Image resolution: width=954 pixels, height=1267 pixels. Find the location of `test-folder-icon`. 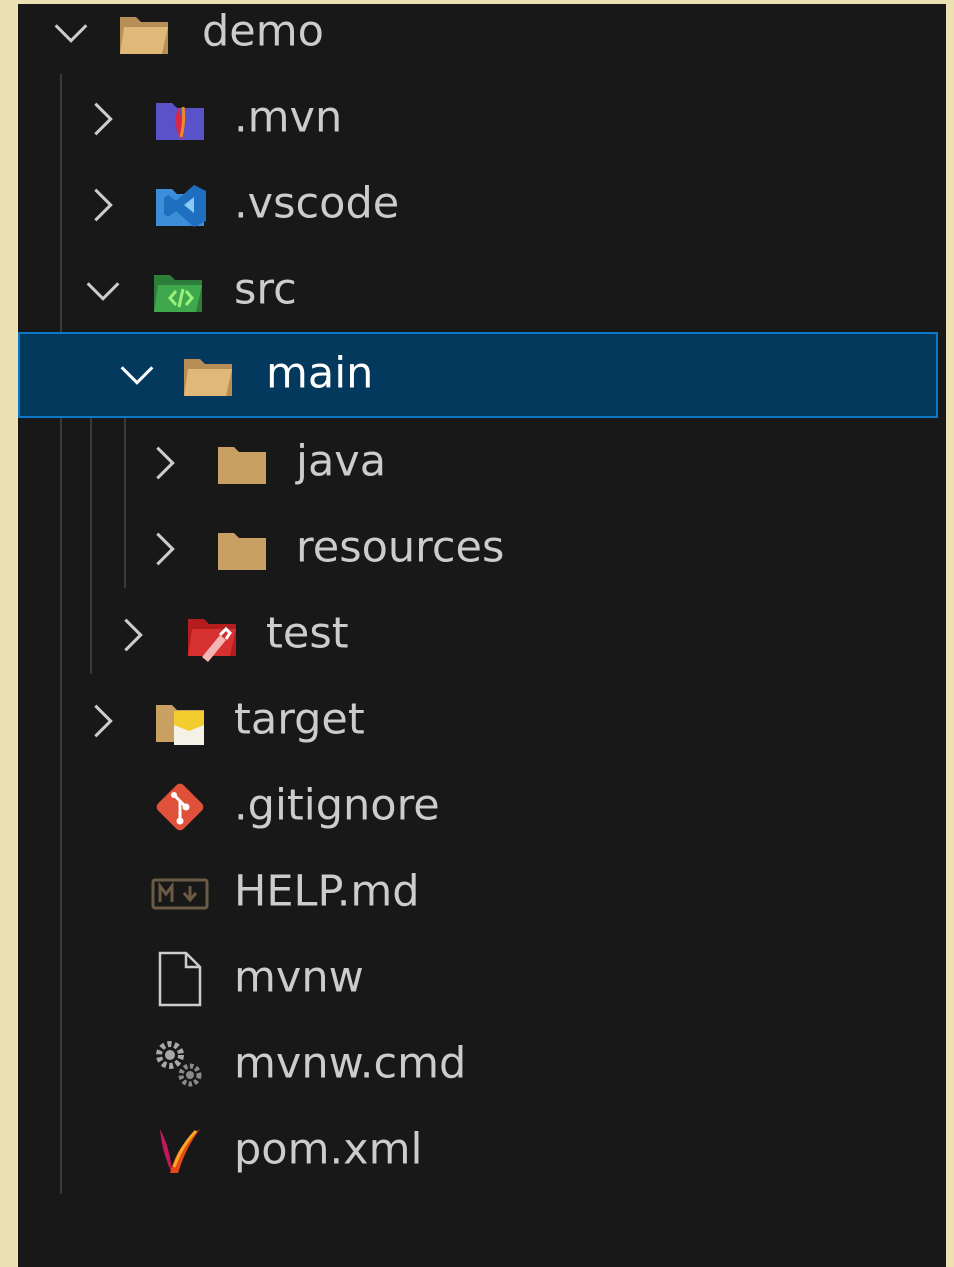

test-folder-icon is located at coordinates (212, 635).